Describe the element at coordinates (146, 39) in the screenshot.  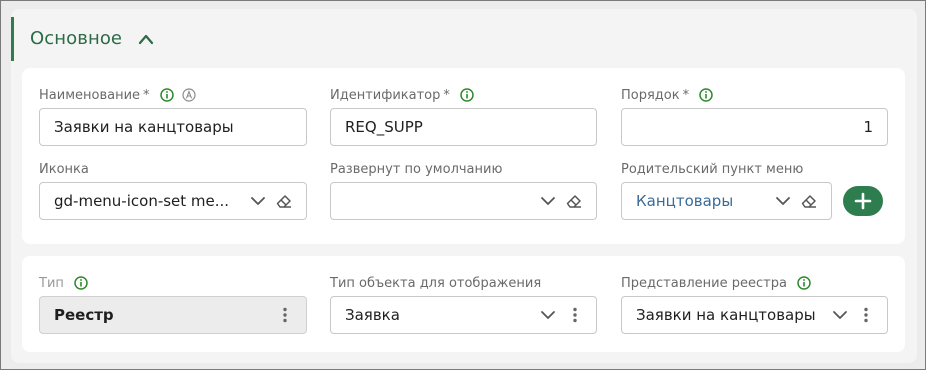
I see `chevron-up-icon` at that location.